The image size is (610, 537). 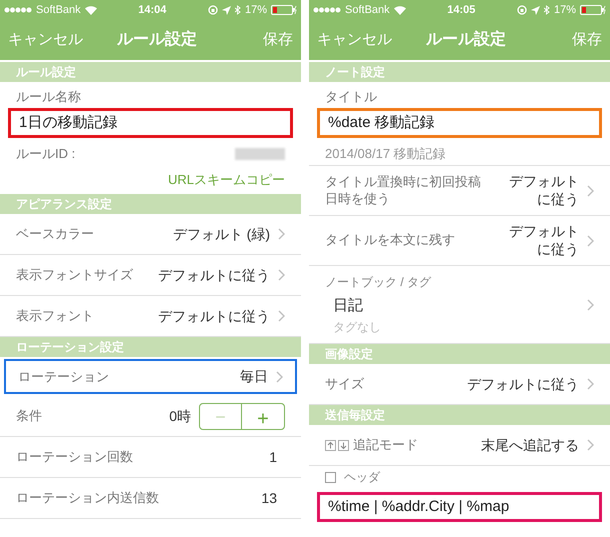 What do you see at coordinates (74, 457) in the screenshot?
I see `row-label: ローテーション回数` at bounding box center [74, 457].